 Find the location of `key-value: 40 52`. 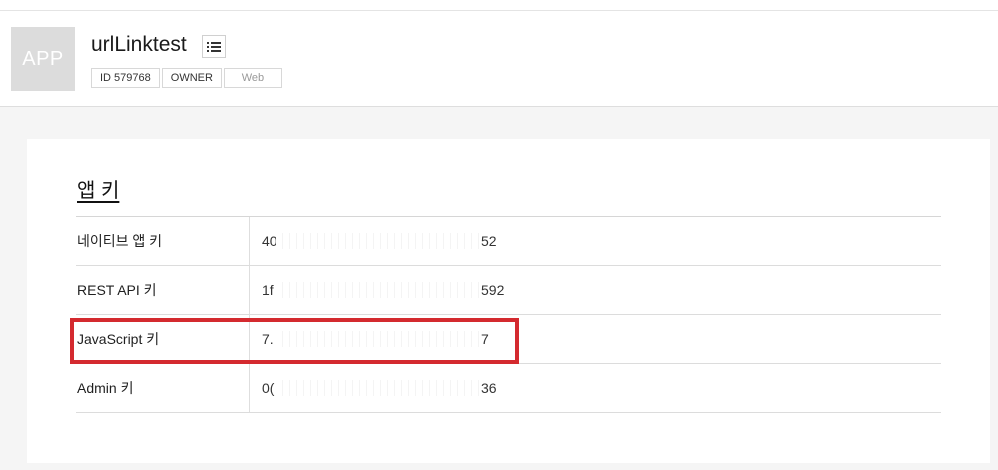

key-value: 40 52 is located at coordinates (373, 241).